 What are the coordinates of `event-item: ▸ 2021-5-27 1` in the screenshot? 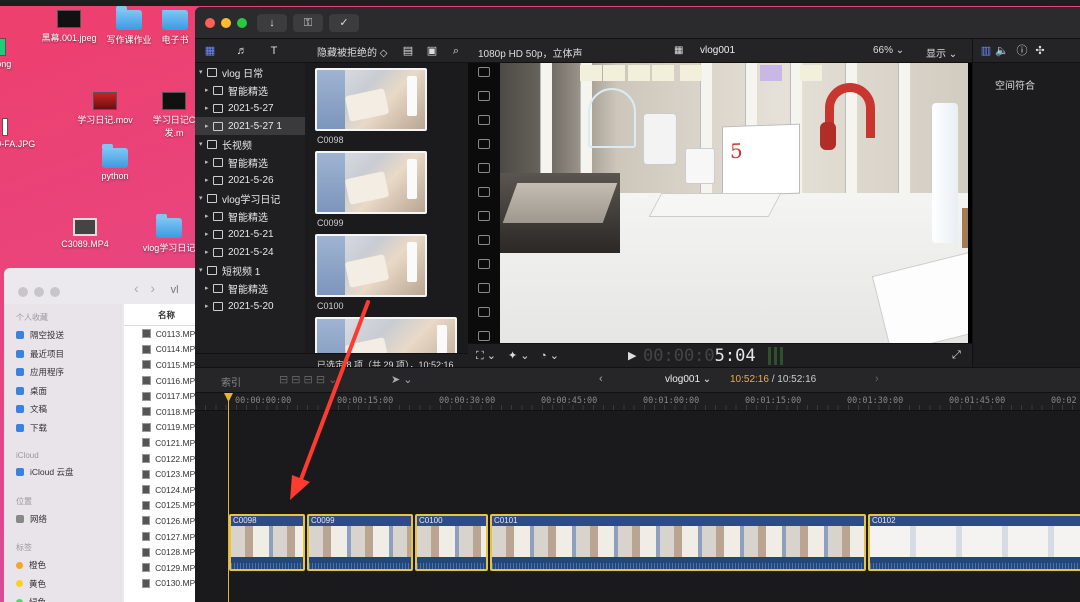 It's located at (250, 126).